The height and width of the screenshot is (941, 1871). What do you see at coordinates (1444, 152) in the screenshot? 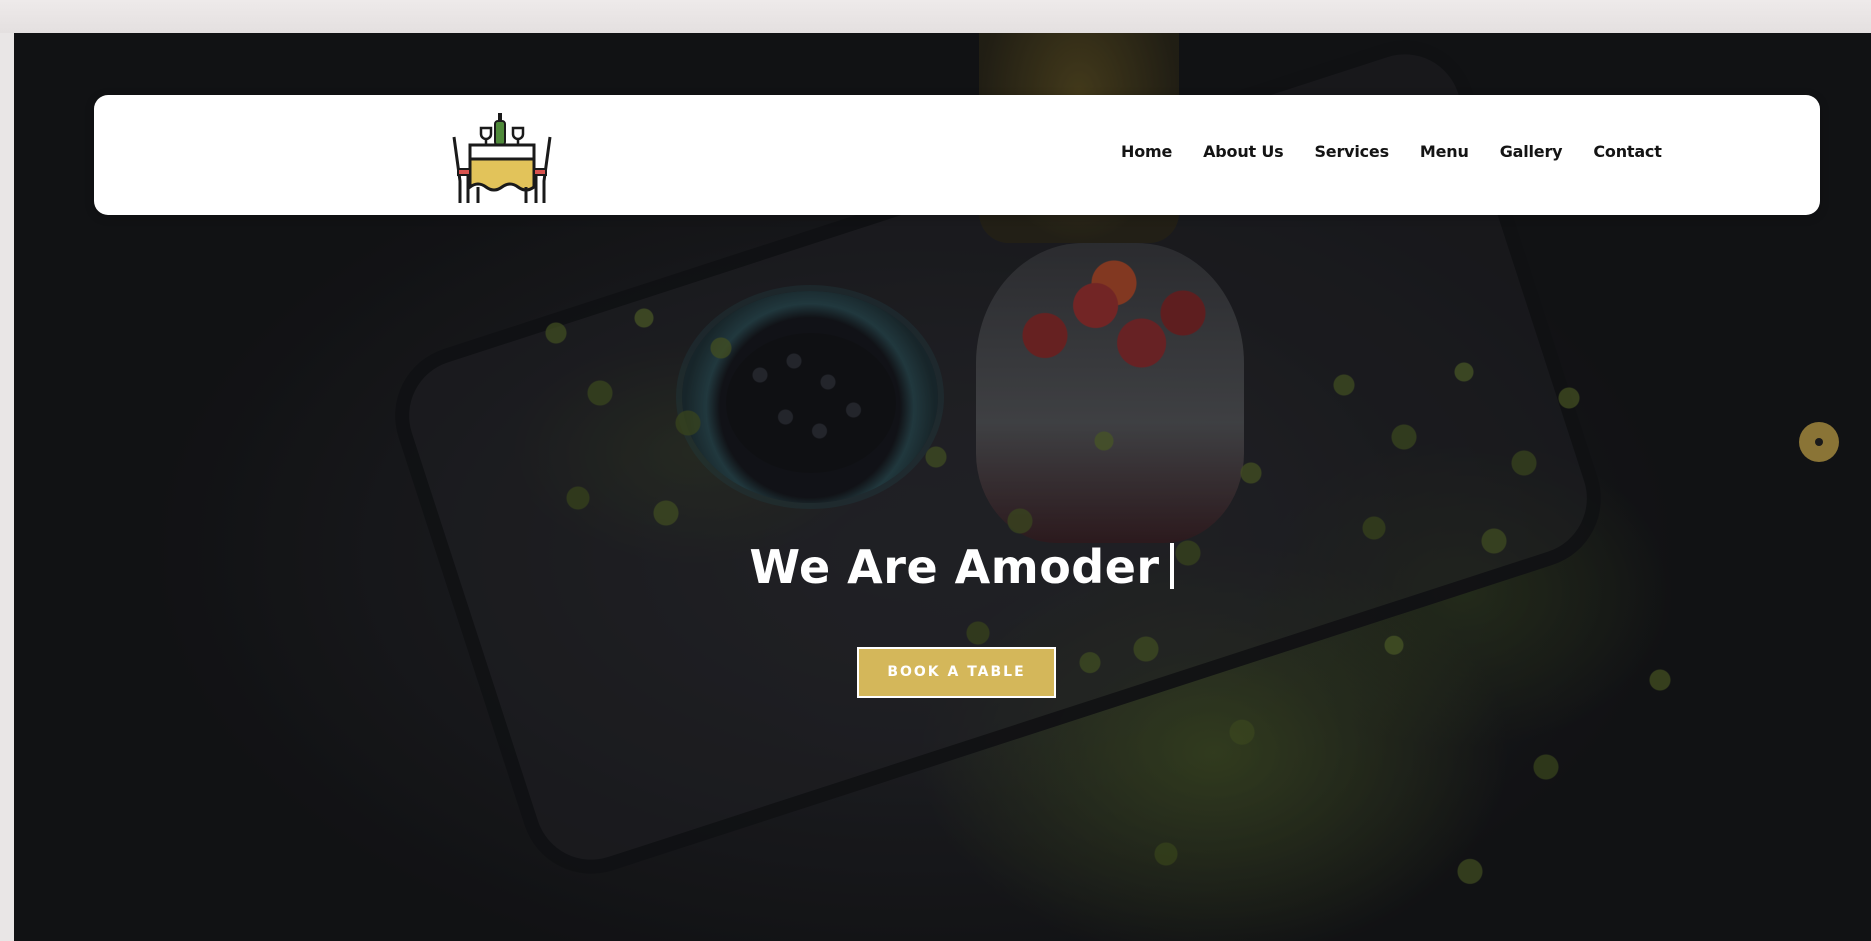
I see `nav-link-menu: Menu` at bounding box center [1444, 152].